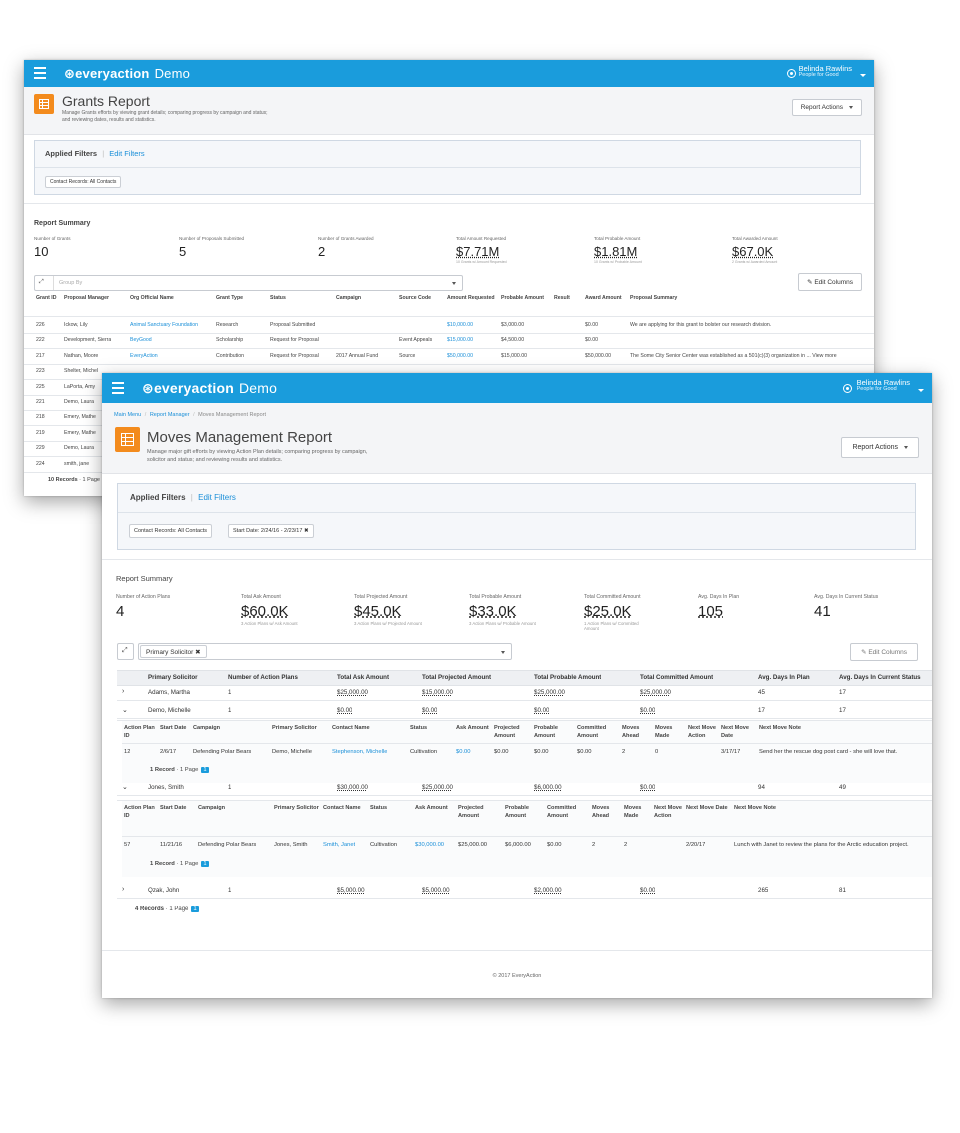  What do you see at coordinates (437, 692) in the screenshot?
I see `group-cell: $15,000.00` at bounding box center [437, 692].